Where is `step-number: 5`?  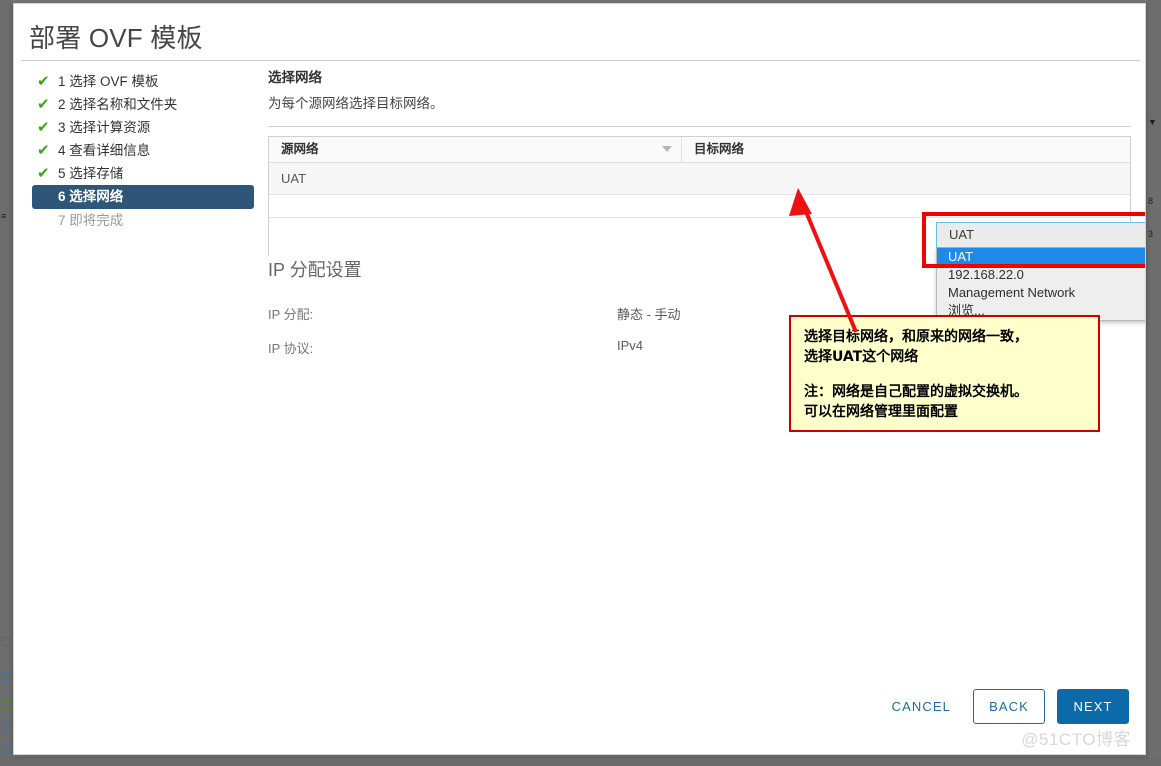 step-number: 5 is located at coordinates (62, 173).